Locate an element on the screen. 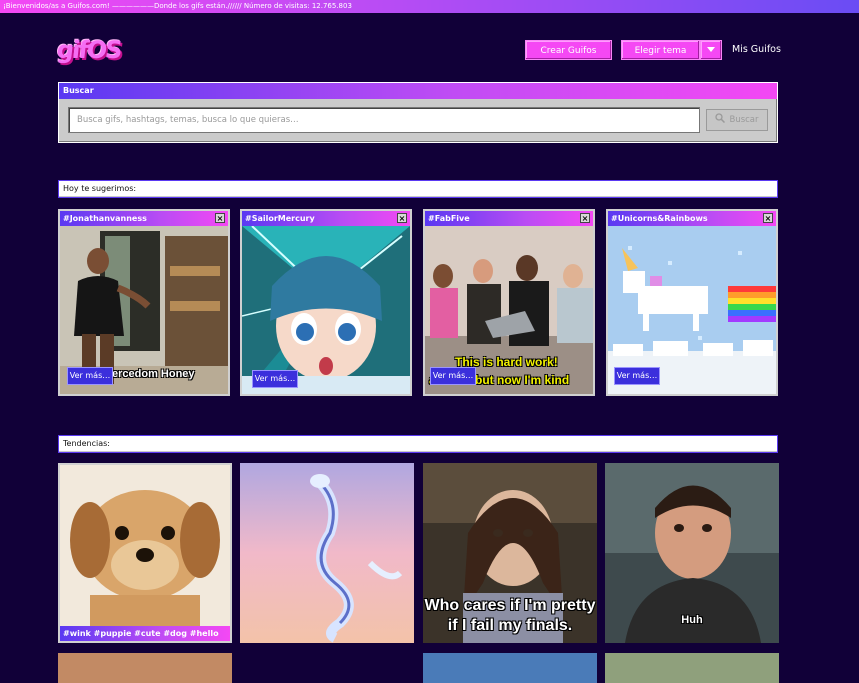 This screenshot has height=683, width=859. card-tag: #SailorMercury is located at coordinates (280, 218).